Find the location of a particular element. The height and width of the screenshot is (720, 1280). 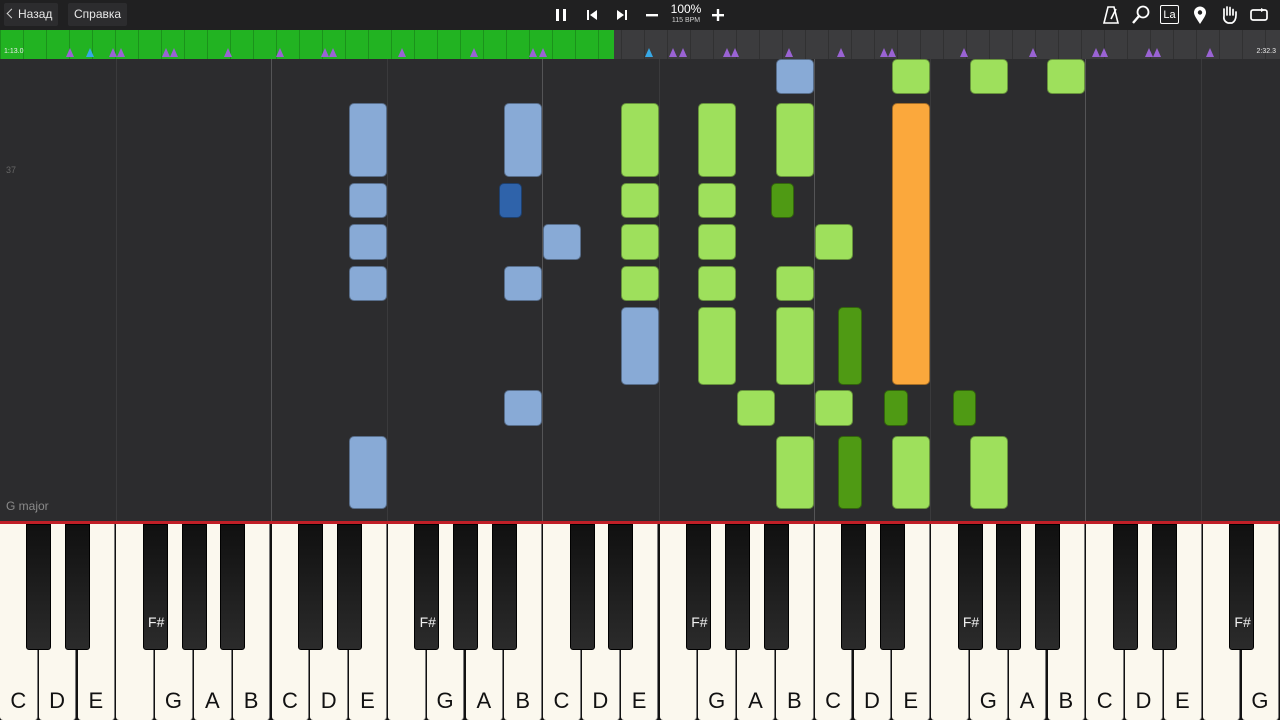

key-label: G is located at coordinates (717, 700).